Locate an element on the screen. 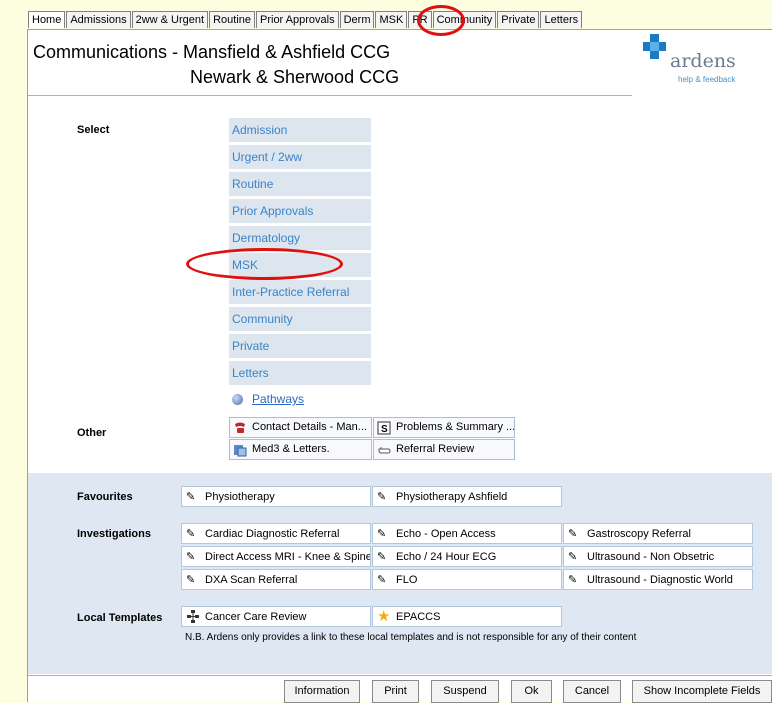 The width and height of the screenshot is (772, 703). phone-icon is located at coordinates (240, 427).